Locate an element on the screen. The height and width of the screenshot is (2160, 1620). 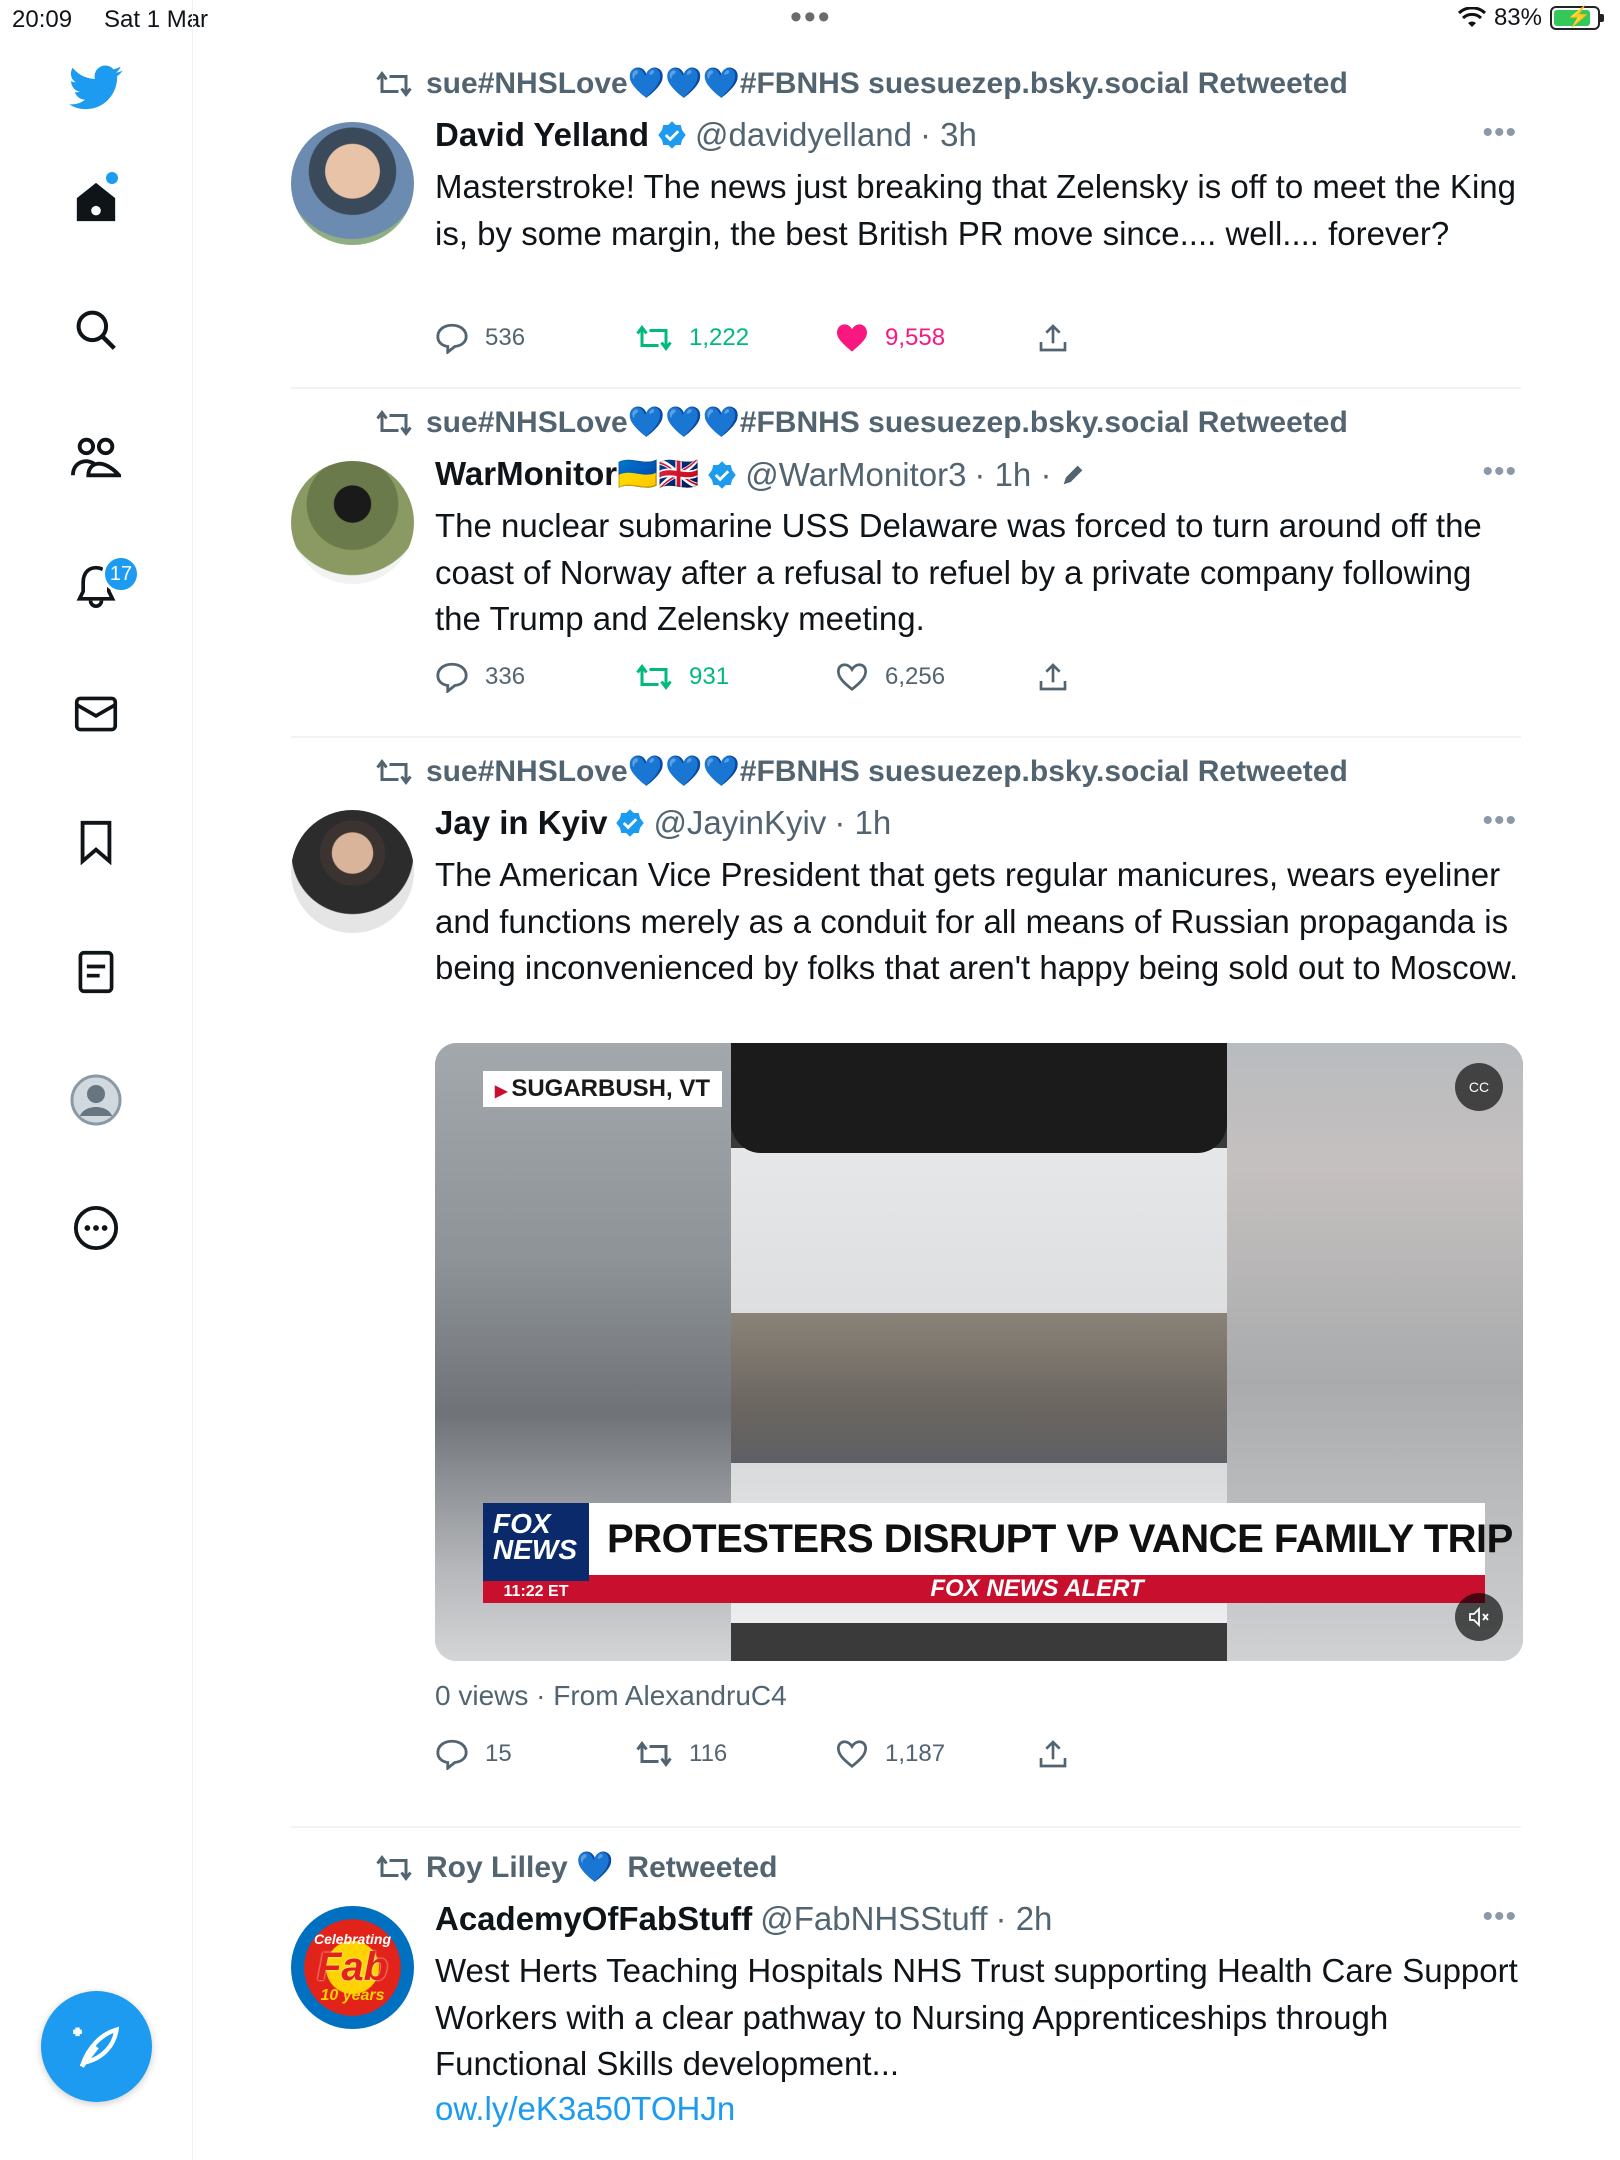
tweet-actions: 536 1,222 9,558 is located at coordinates (752, 338).